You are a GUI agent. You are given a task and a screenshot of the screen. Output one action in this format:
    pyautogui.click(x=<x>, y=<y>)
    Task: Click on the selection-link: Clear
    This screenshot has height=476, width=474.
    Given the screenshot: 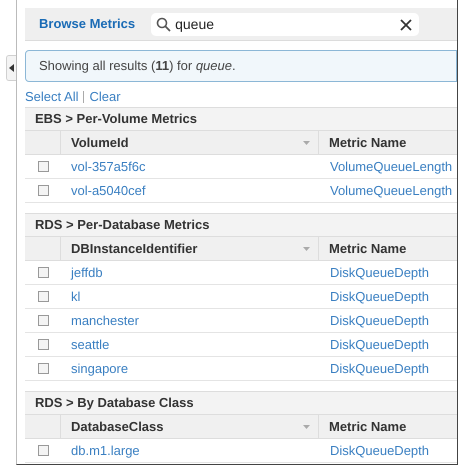 What is the action you would take?
    pyautogui.click(x=105, y=97)
    